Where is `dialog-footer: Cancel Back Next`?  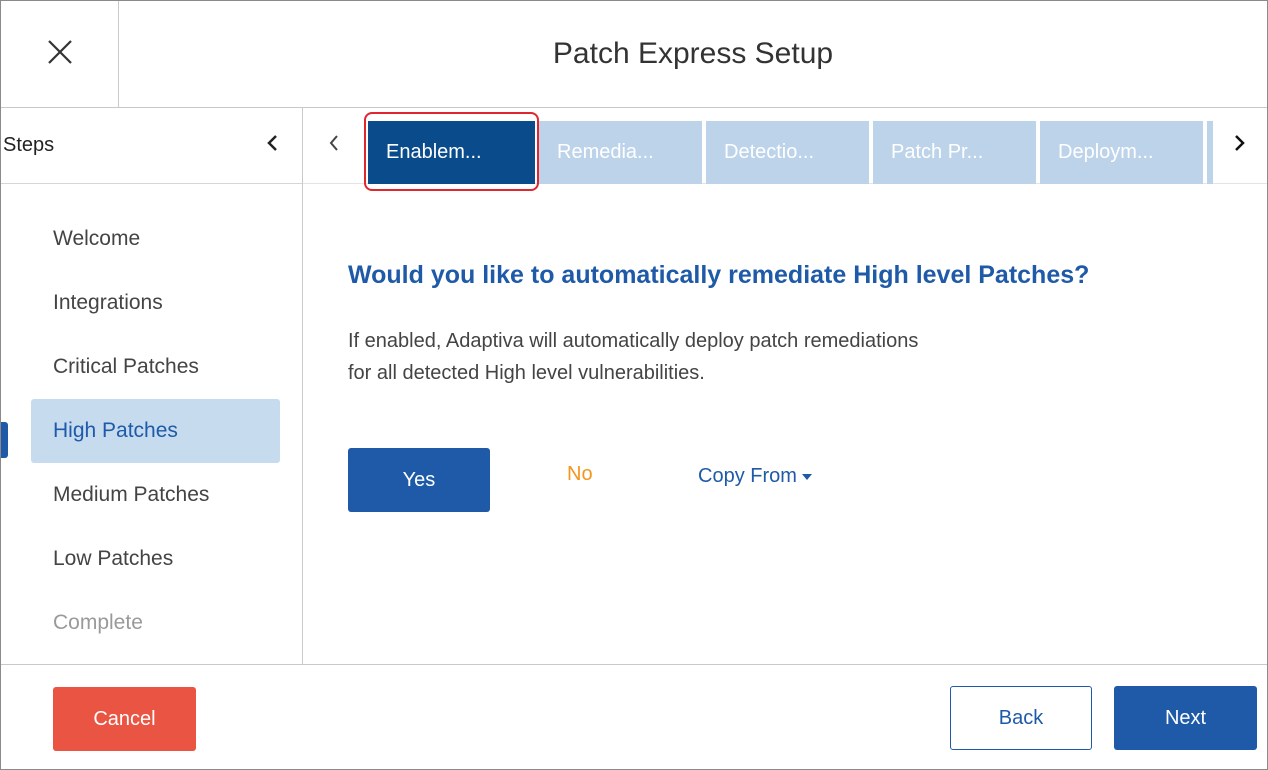
dialog-footer: Cancel Back Next is located at coordinates (634, 717).